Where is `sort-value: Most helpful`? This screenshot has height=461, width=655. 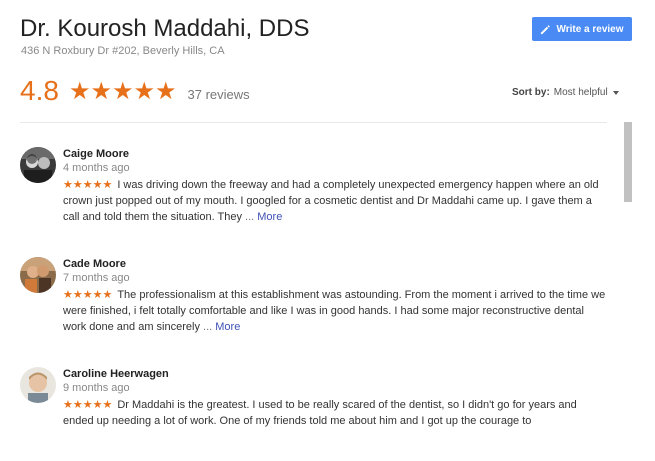 sort-value: Most helpful is located at coordinates (580, 92).